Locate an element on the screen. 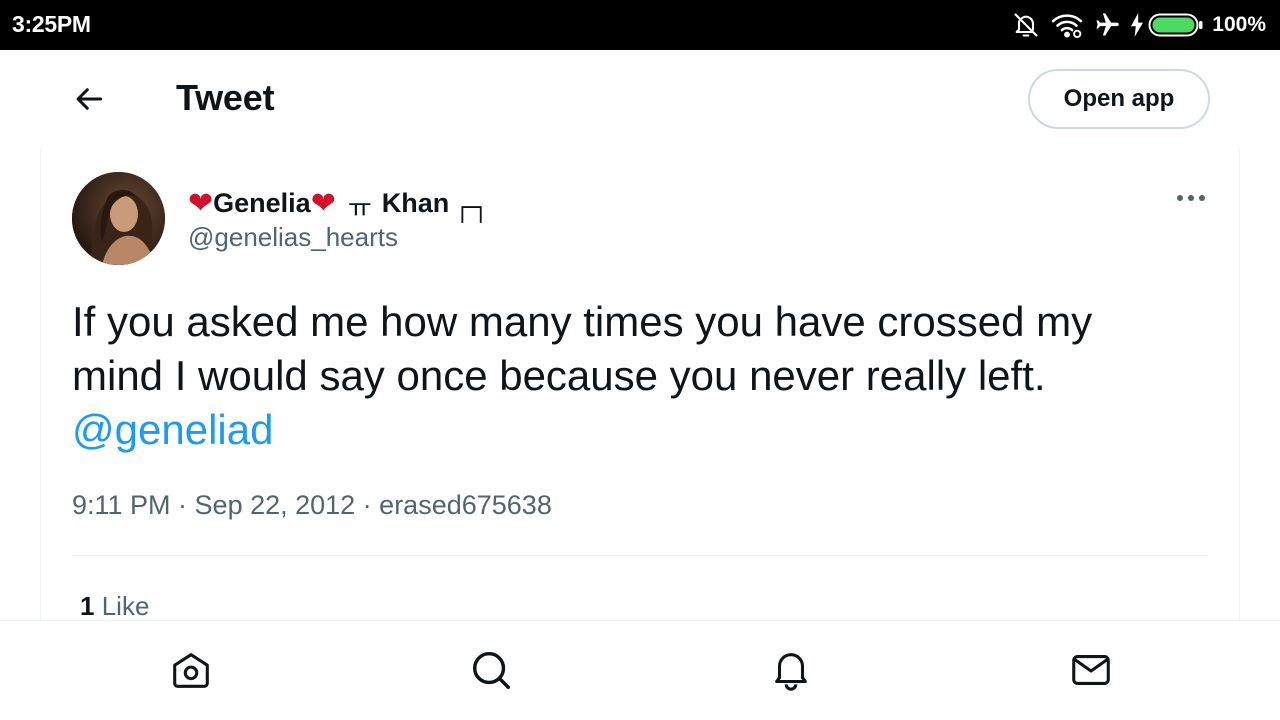 Image resolution: width=1280 pixels, height=720 pixels. back-button is located at coordinates (90, 101).